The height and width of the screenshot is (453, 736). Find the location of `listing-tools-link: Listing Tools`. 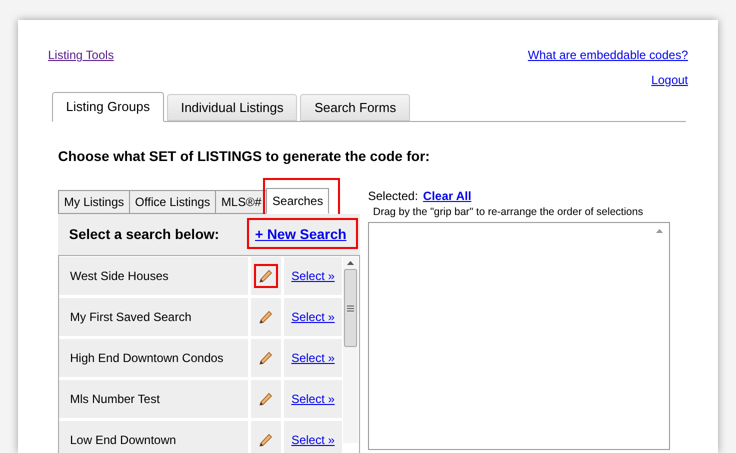

listing-tools-link: Listing Tools is located at coordinates (81, 55).